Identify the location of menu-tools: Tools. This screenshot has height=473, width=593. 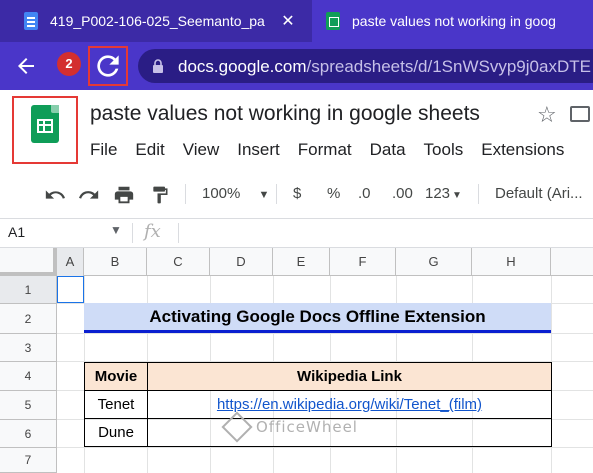
(444, 151).